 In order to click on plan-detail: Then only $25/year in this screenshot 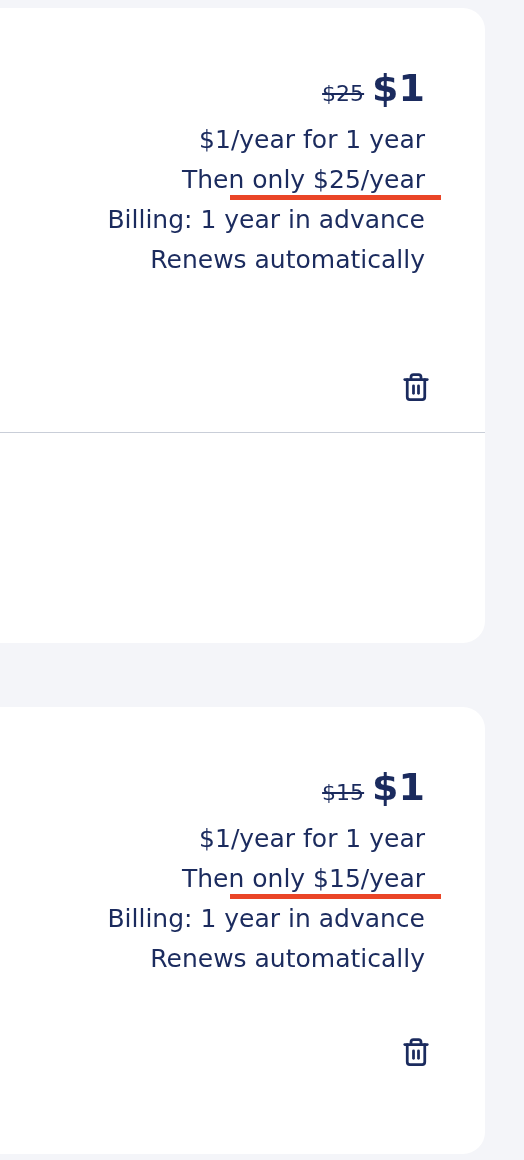, I will do `click(303, 180)`.